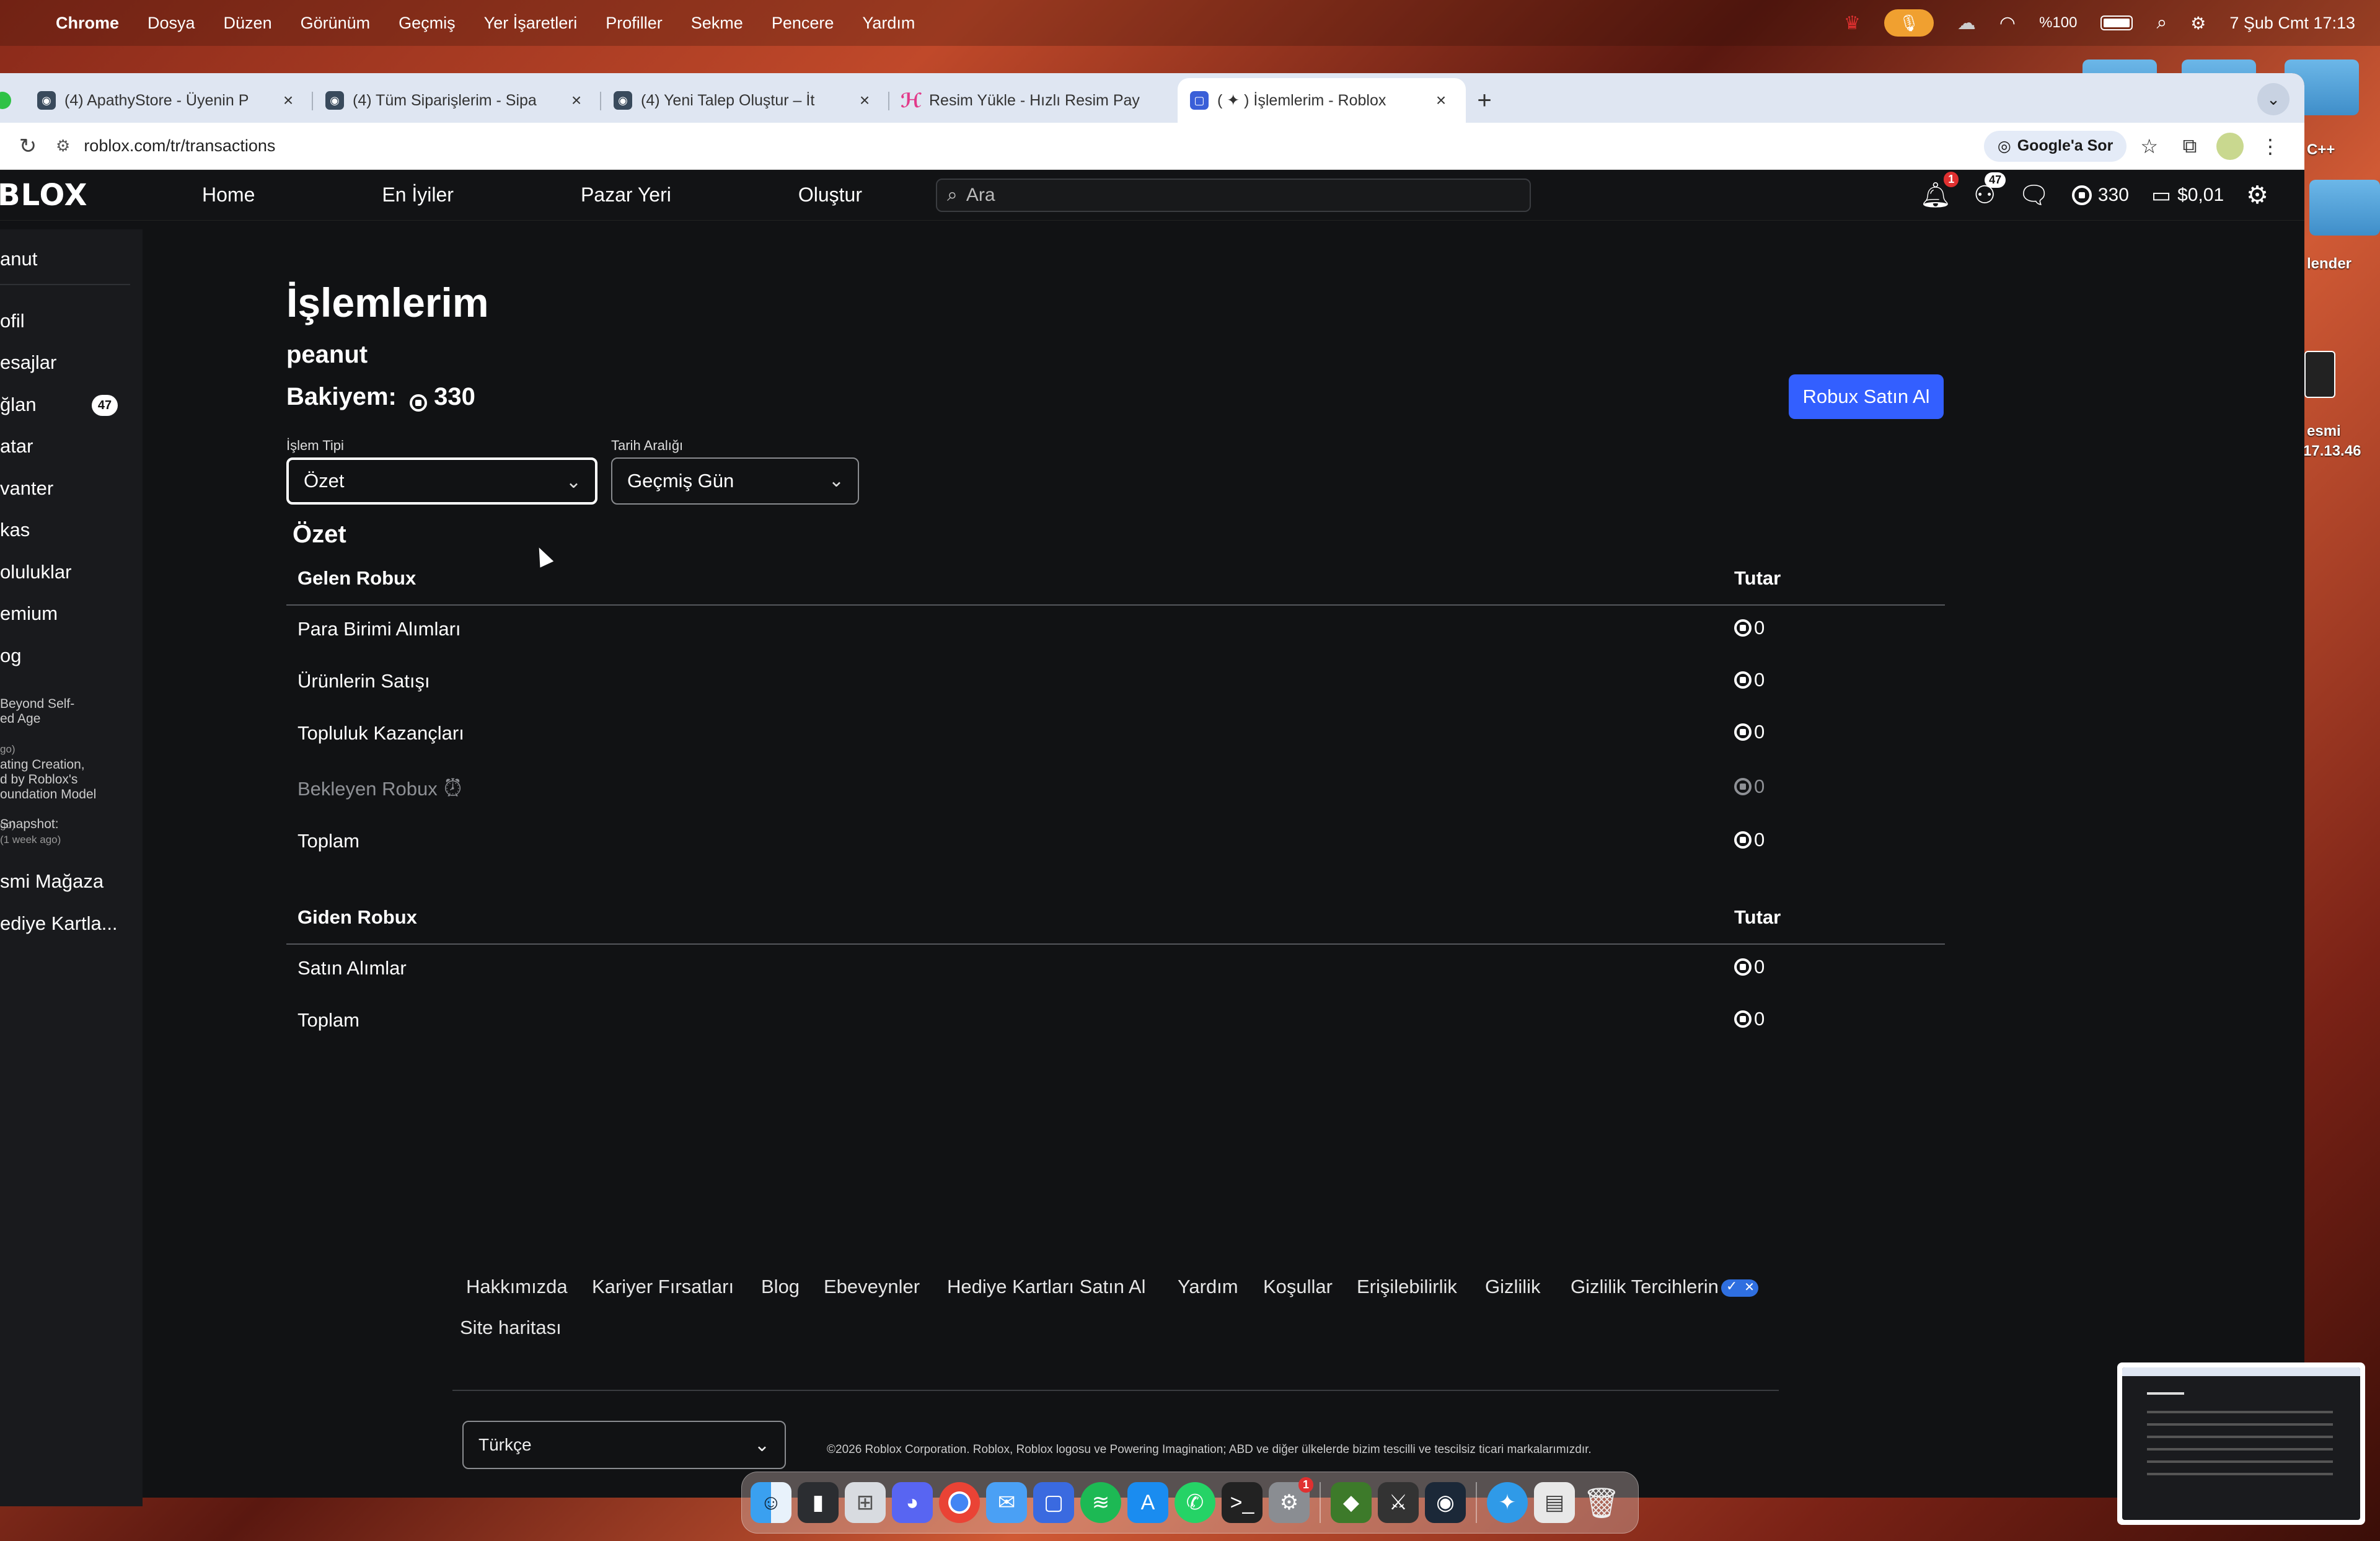  I want to click on footer-link-sitemap: Site haritası, so click(511, 1328).